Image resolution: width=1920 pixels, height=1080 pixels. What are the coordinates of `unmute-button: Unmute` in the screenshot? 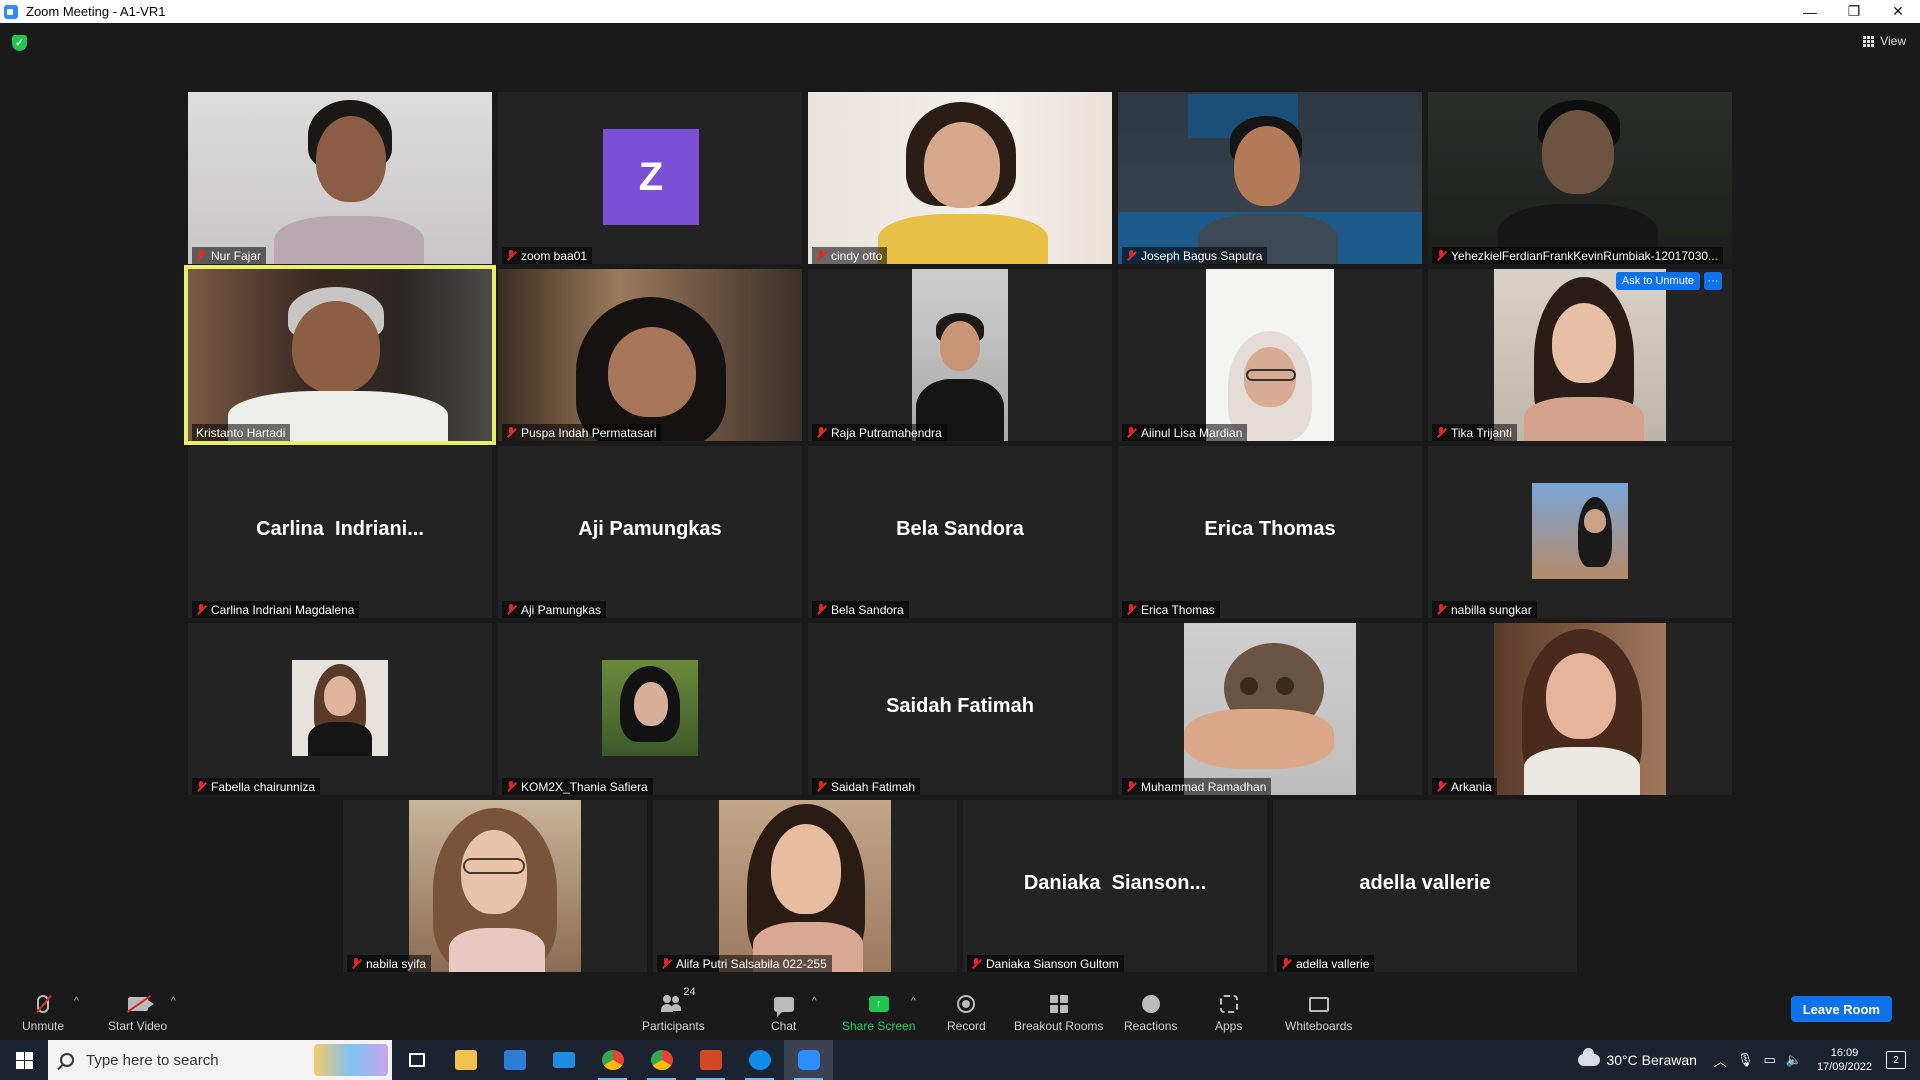 It's located at (43, 1012).